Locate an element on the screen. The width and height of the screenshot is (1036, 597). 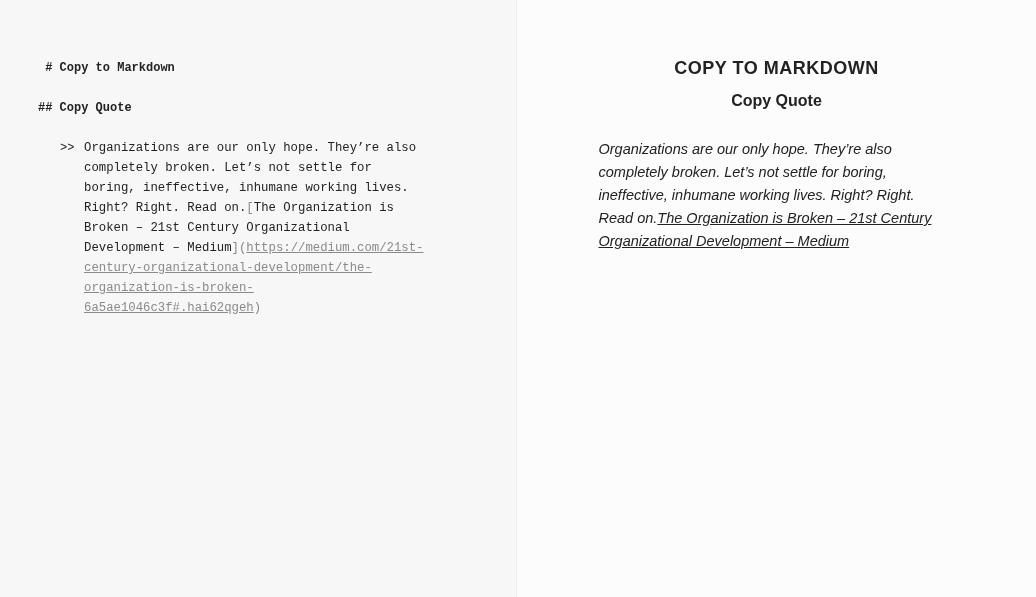
quote-marker: >> is located at coordinates (68, 148).